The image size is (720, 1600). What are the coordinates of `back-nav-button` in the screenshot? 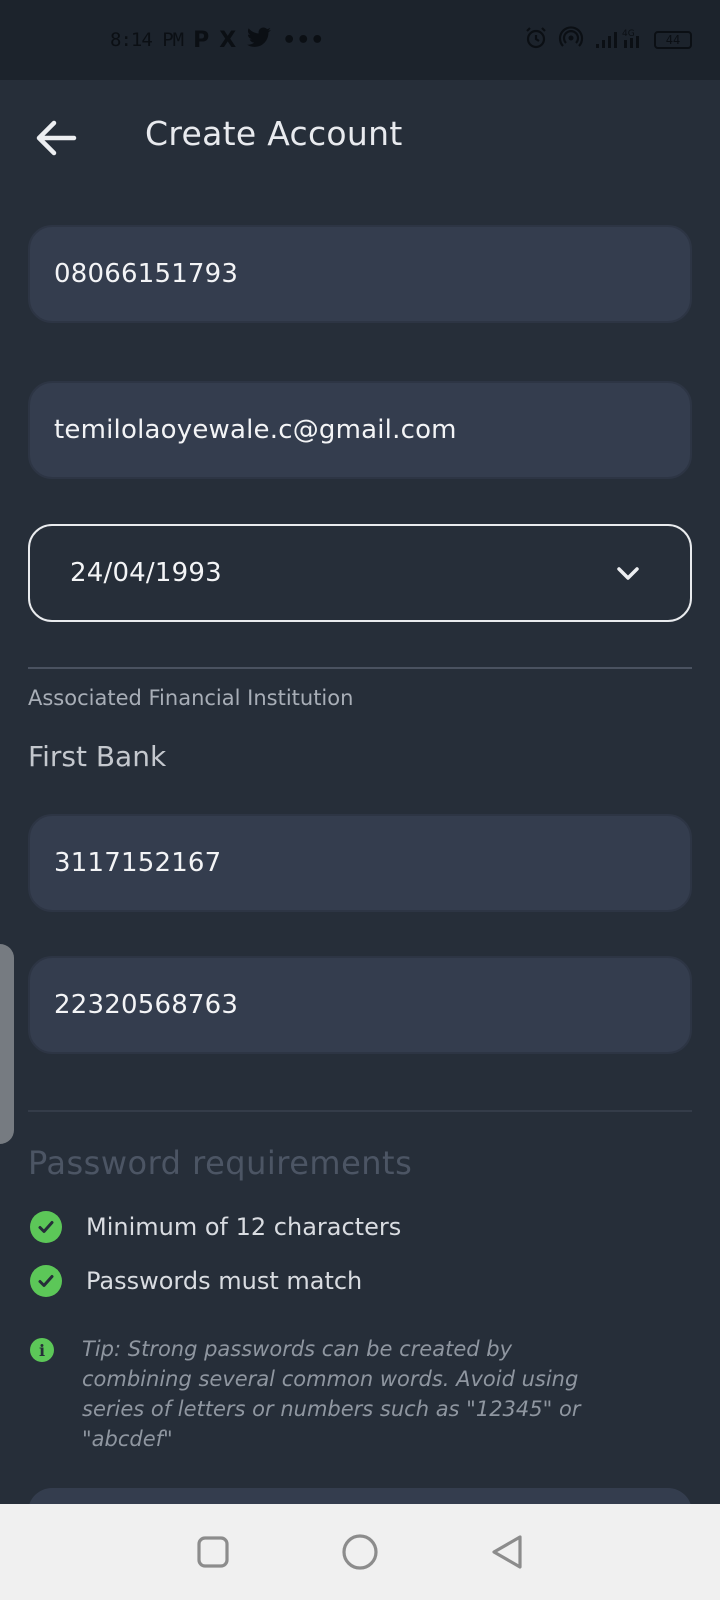 It's located at (507, 1552).